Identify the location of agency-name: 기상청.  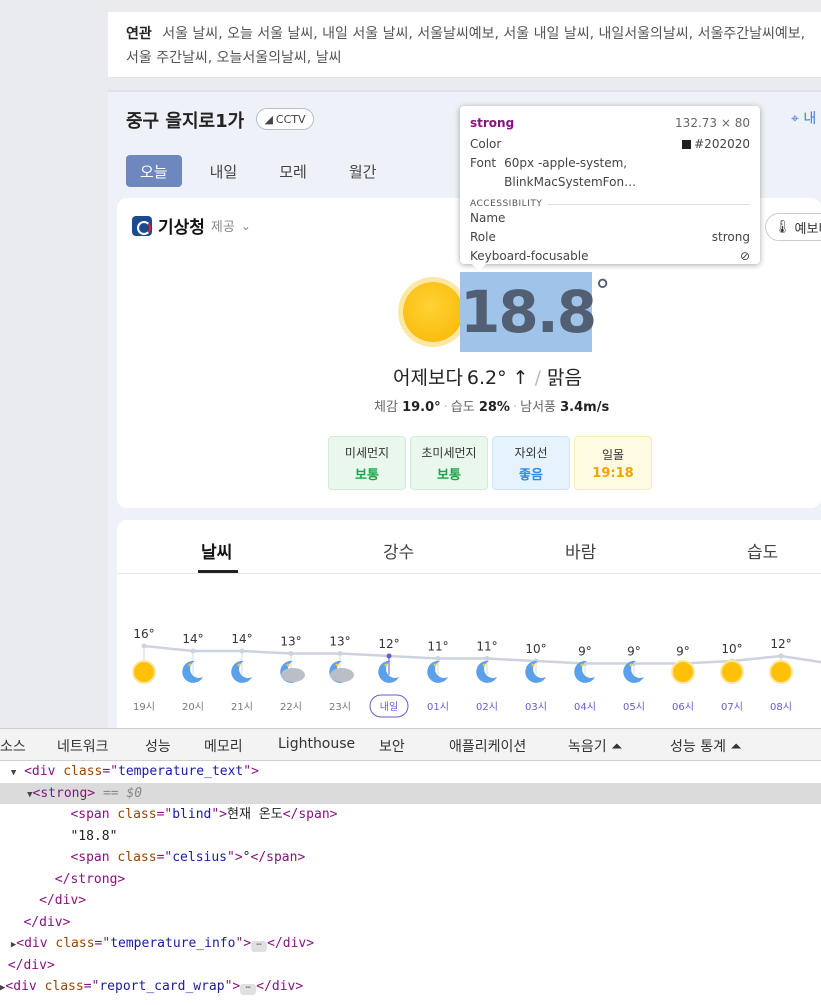
(181, 228).